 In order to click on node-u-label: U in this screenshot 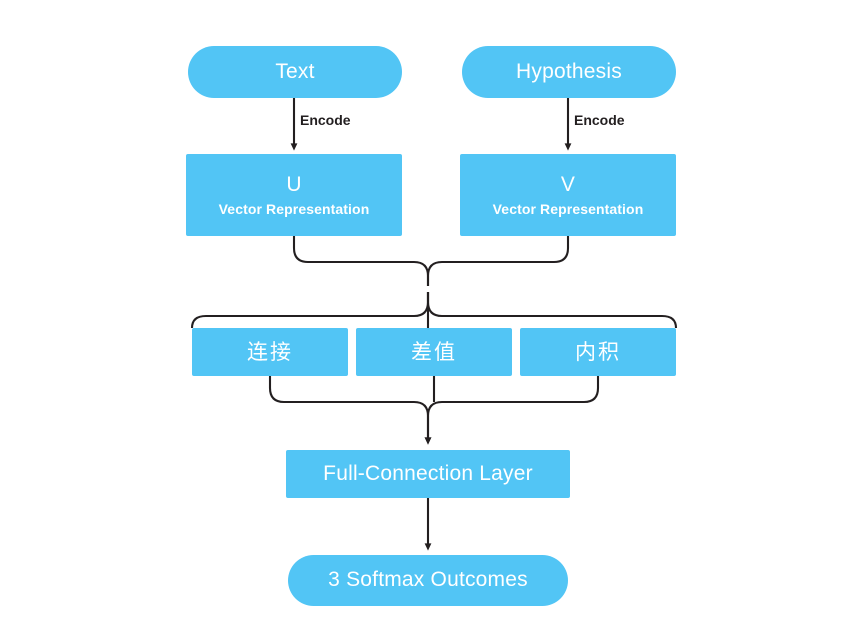, I will do `click(294, 184)`.